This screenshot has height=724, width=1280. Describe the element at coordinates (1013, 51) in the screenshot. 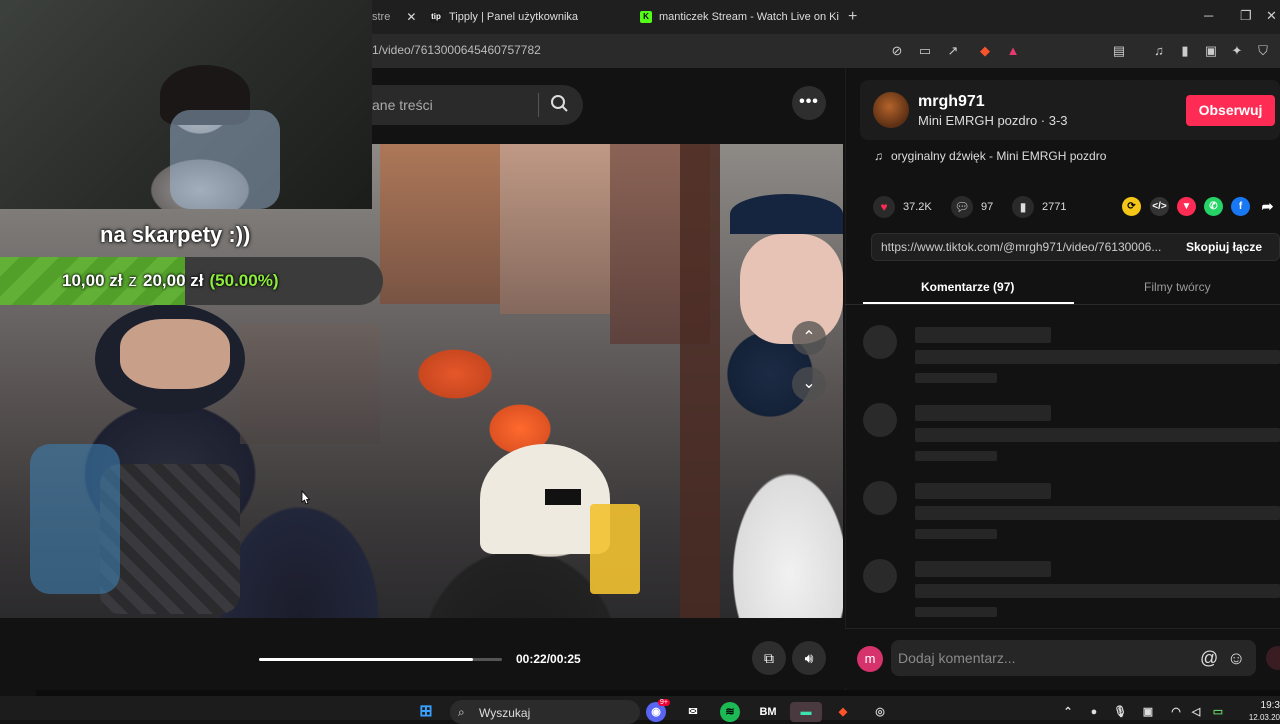

I see `brave-rewards-icon: ▲` at that location.